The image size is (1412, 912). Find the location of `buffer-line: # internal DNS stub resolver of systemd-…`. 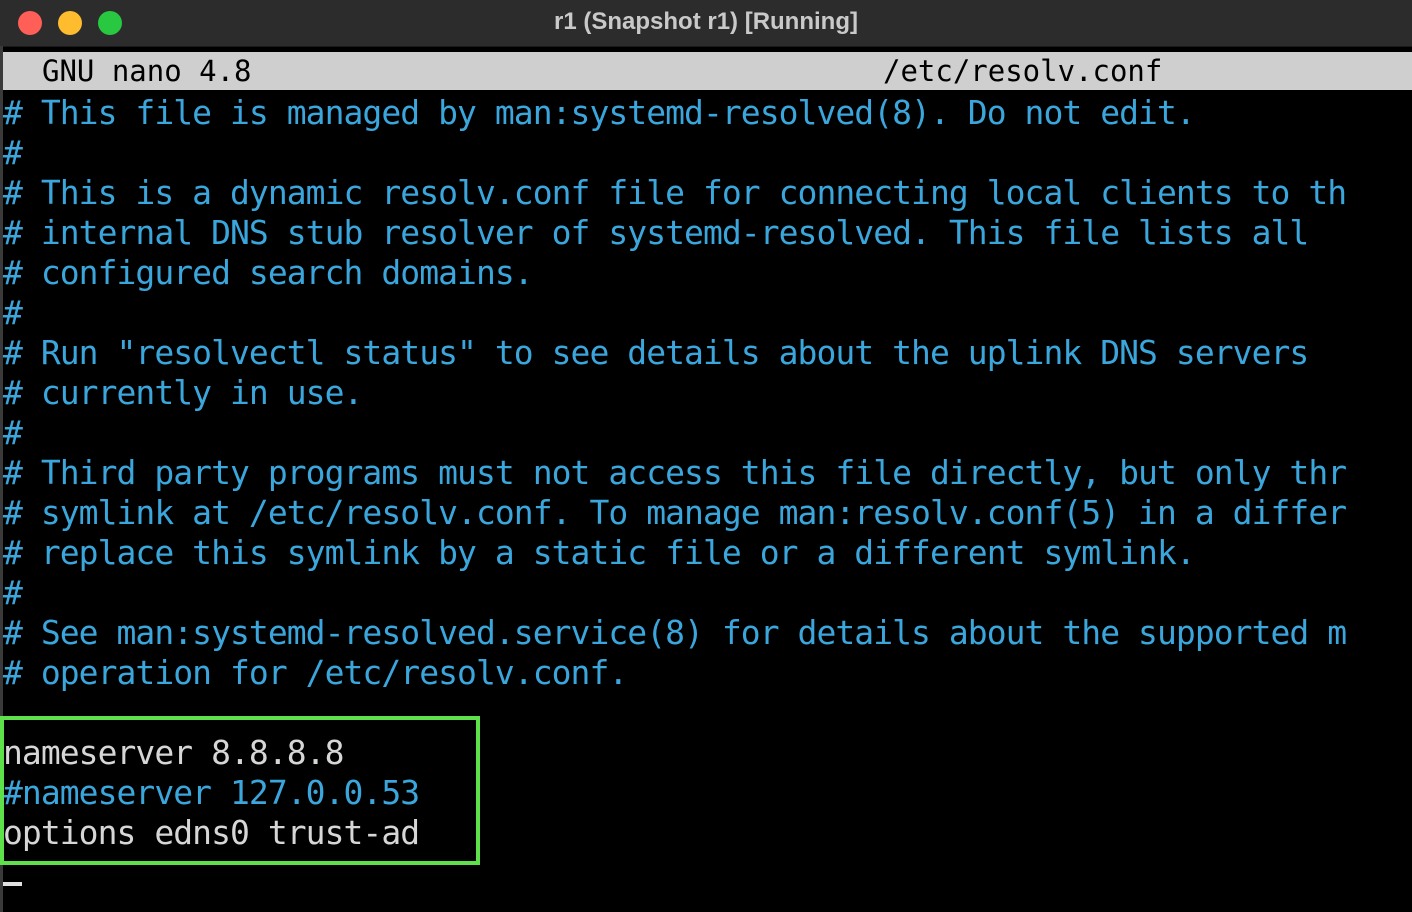

buffer-line: # internal DNS stub resolver of systemd-… is located at coordinates (656, 232).